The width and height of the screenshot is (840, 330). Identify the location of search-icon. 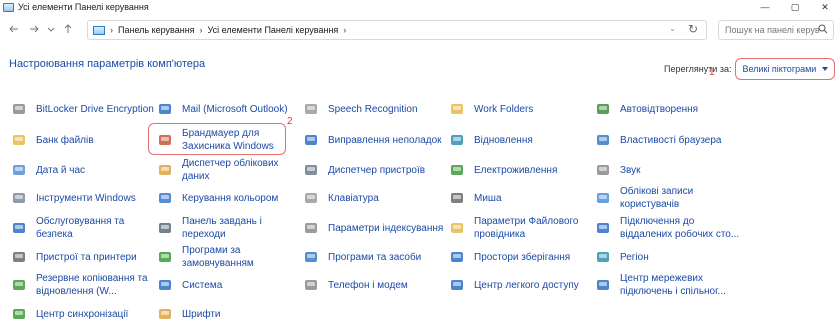
(823, 29).